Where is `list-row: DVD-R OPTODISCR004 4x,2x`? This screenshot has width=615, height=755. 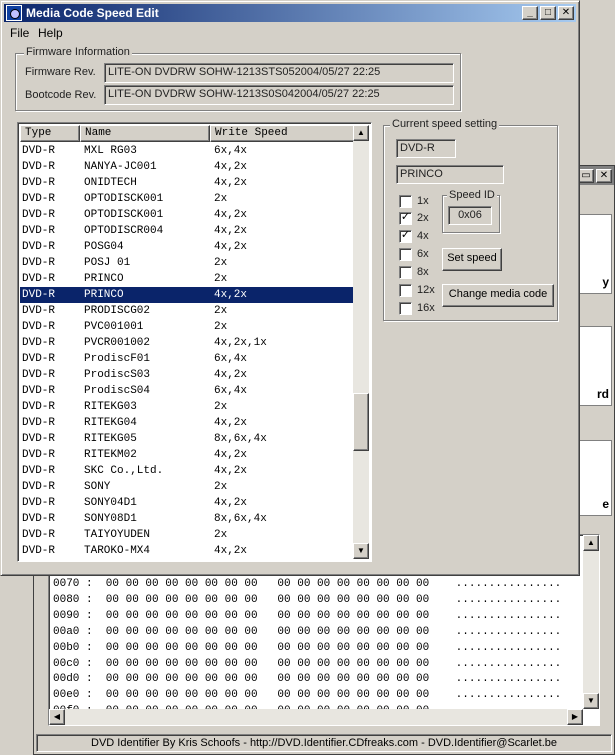
list-row: DVD-R OPTODISCR004 4x,2x is located at coordinates (186, 231).